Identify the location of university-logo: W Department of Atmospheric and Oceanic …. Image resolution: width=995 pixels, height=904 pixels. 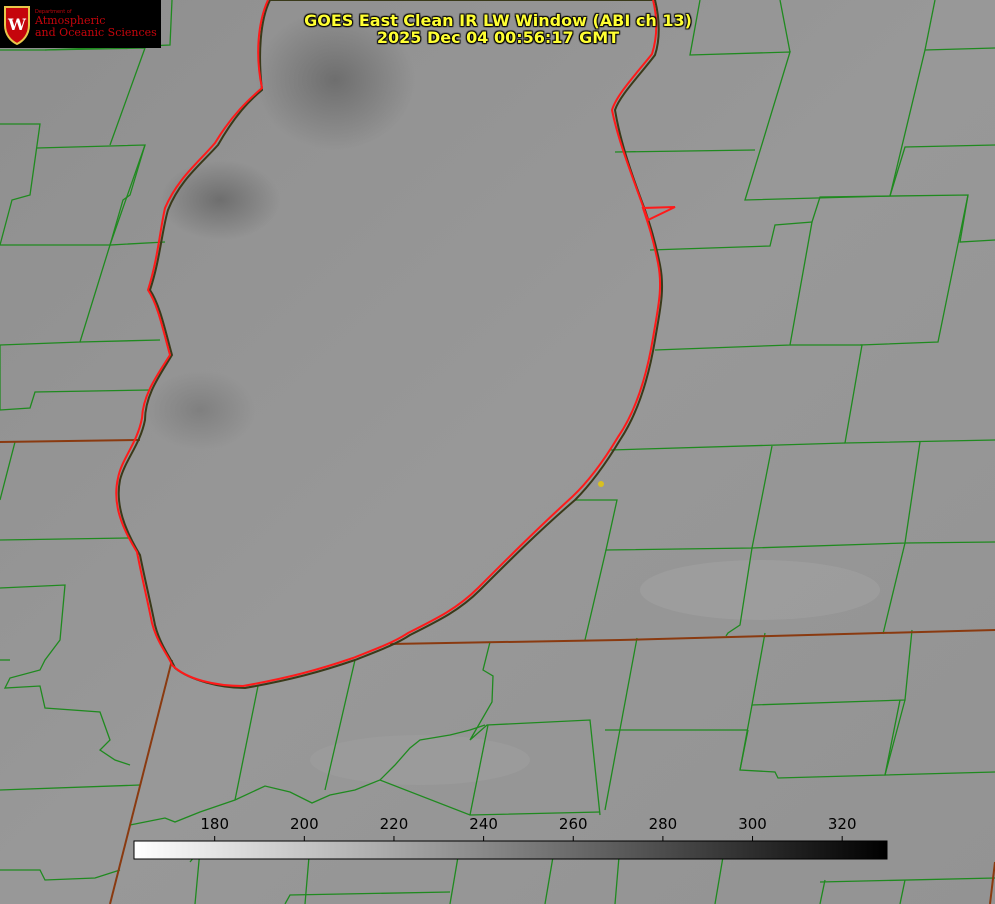
(80, 24).